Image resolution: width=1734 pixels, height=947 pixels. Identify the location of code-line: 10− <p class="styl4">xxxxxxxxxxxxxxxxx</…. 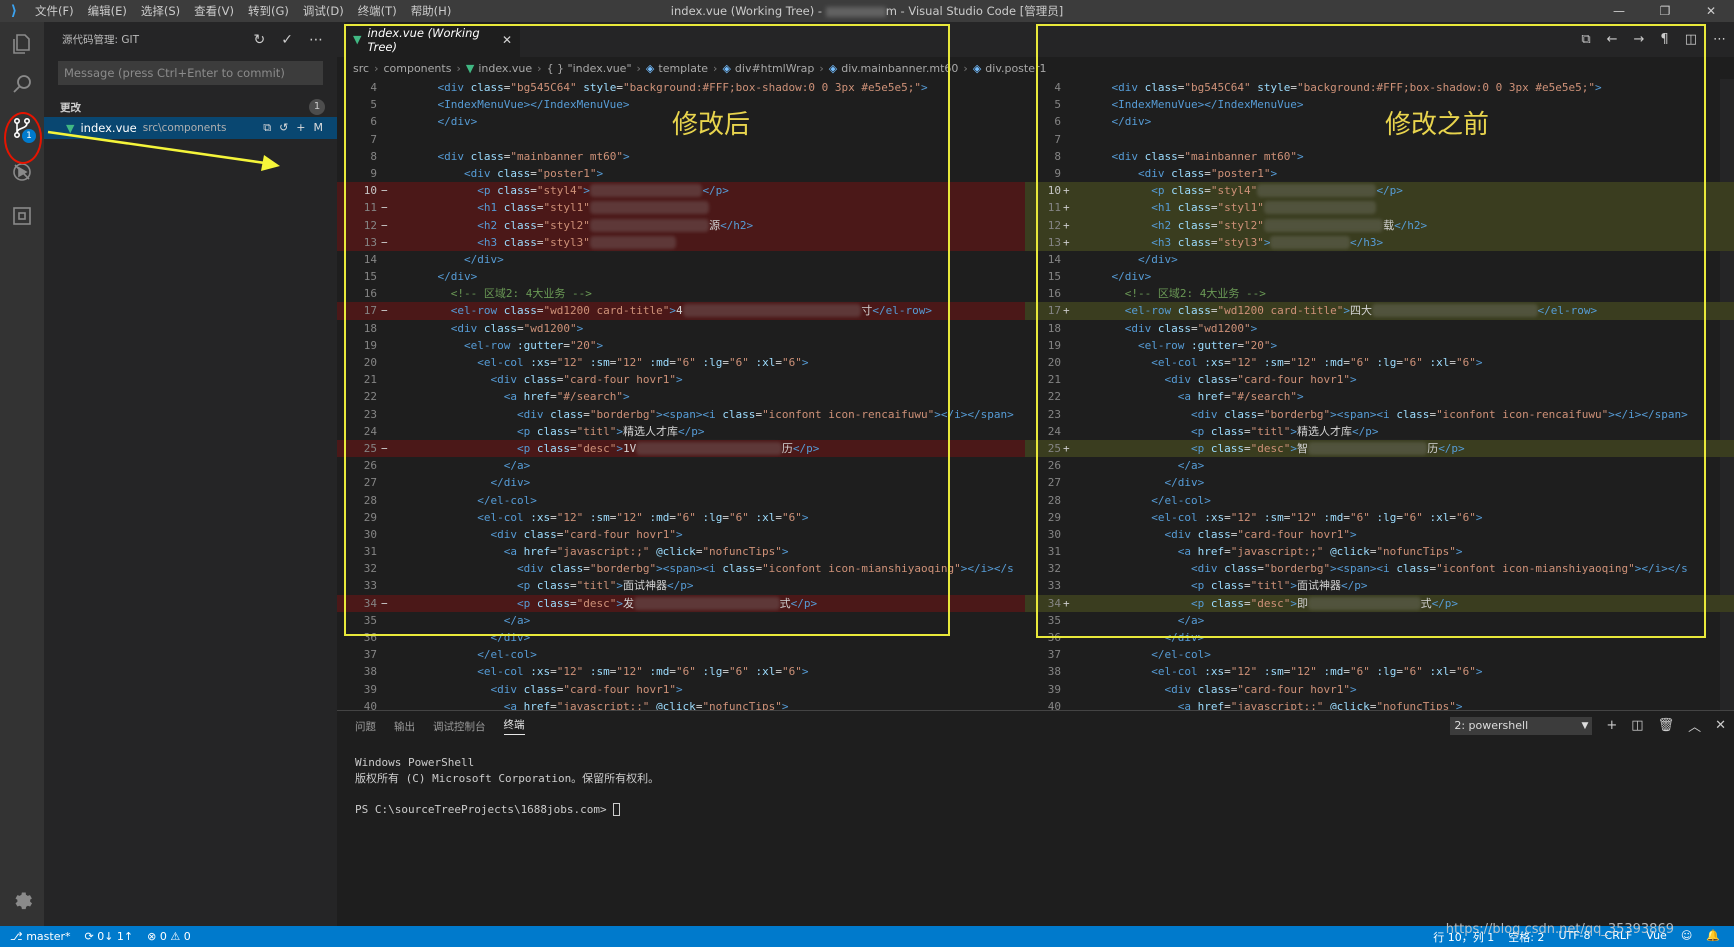
(681, 191).